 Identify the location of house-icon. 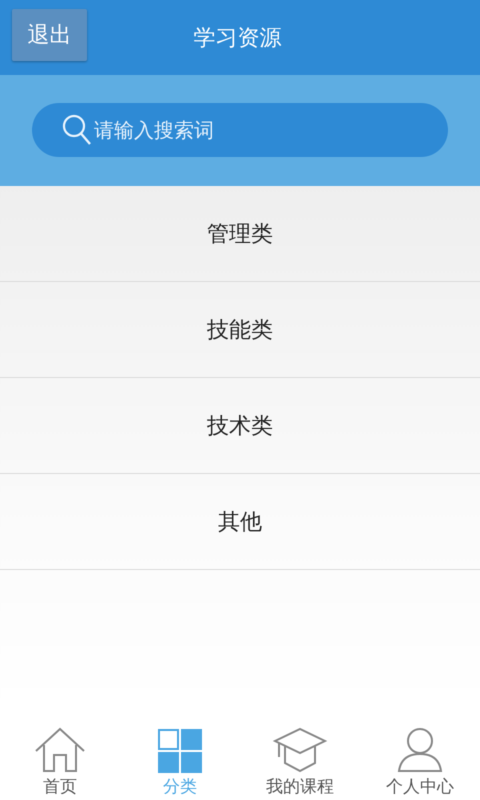
(60, 750).